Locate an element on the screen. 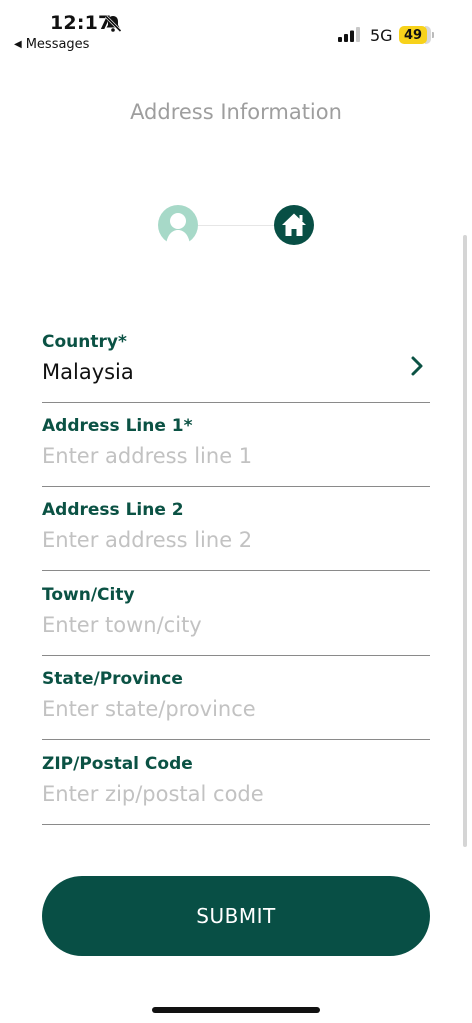 The image size is (472, 1023). zip-postal-input is located at coordinates (217, 794).